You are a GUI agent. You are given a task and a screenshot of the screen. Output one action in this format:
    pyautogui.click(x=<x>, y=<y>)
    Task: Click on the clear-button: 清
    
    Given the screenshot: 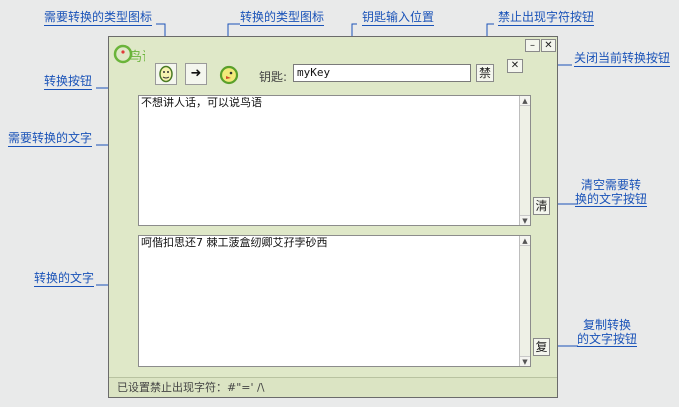 What is the action you would take?
    pyautogui.click(x=541, y=206)
    